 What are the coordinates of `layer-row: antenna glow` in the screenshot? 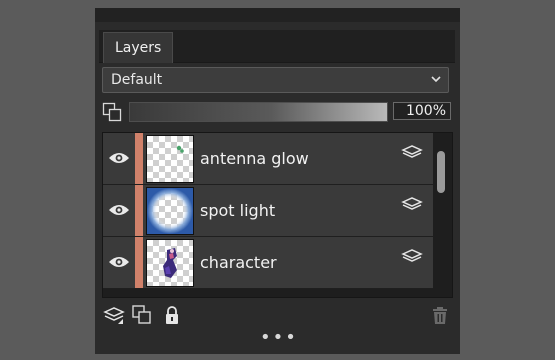 It's located at (268, 159).